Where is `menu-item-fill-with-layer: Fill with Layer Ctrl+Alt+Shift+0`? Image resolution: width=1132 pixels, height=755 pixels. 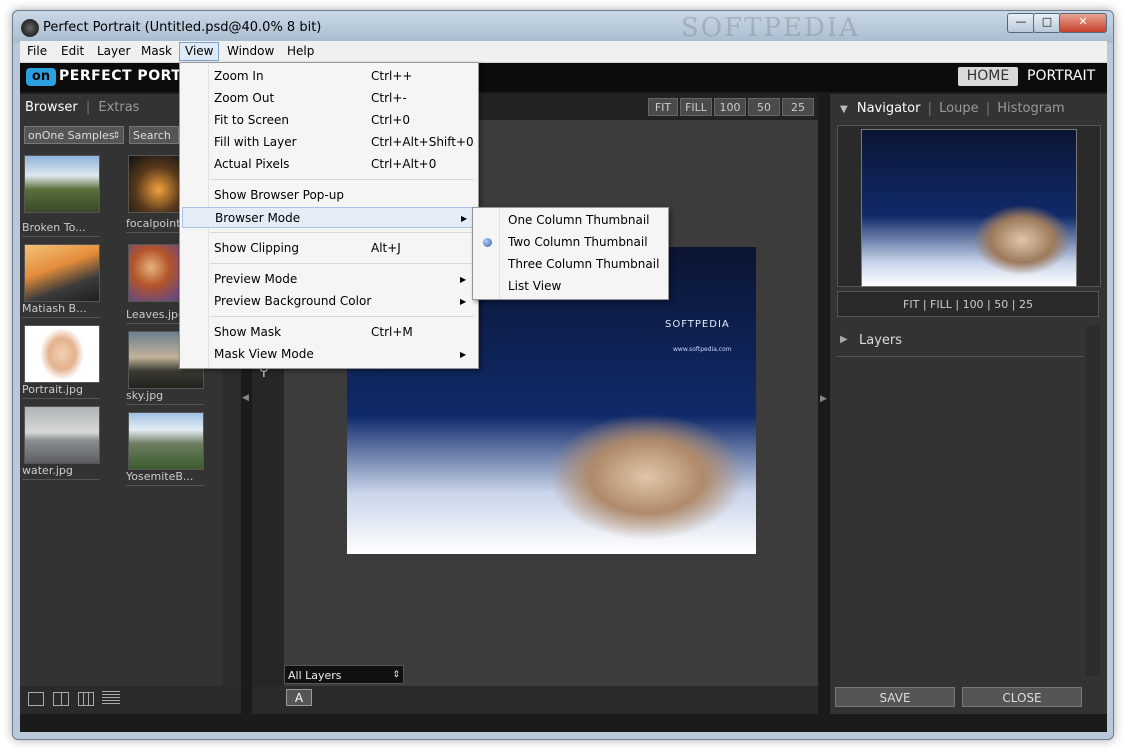
menu-item-fill-with-layer: Fill with Layer Ctrl+Alt+Shift+0 is located at coordinates (329, 142).